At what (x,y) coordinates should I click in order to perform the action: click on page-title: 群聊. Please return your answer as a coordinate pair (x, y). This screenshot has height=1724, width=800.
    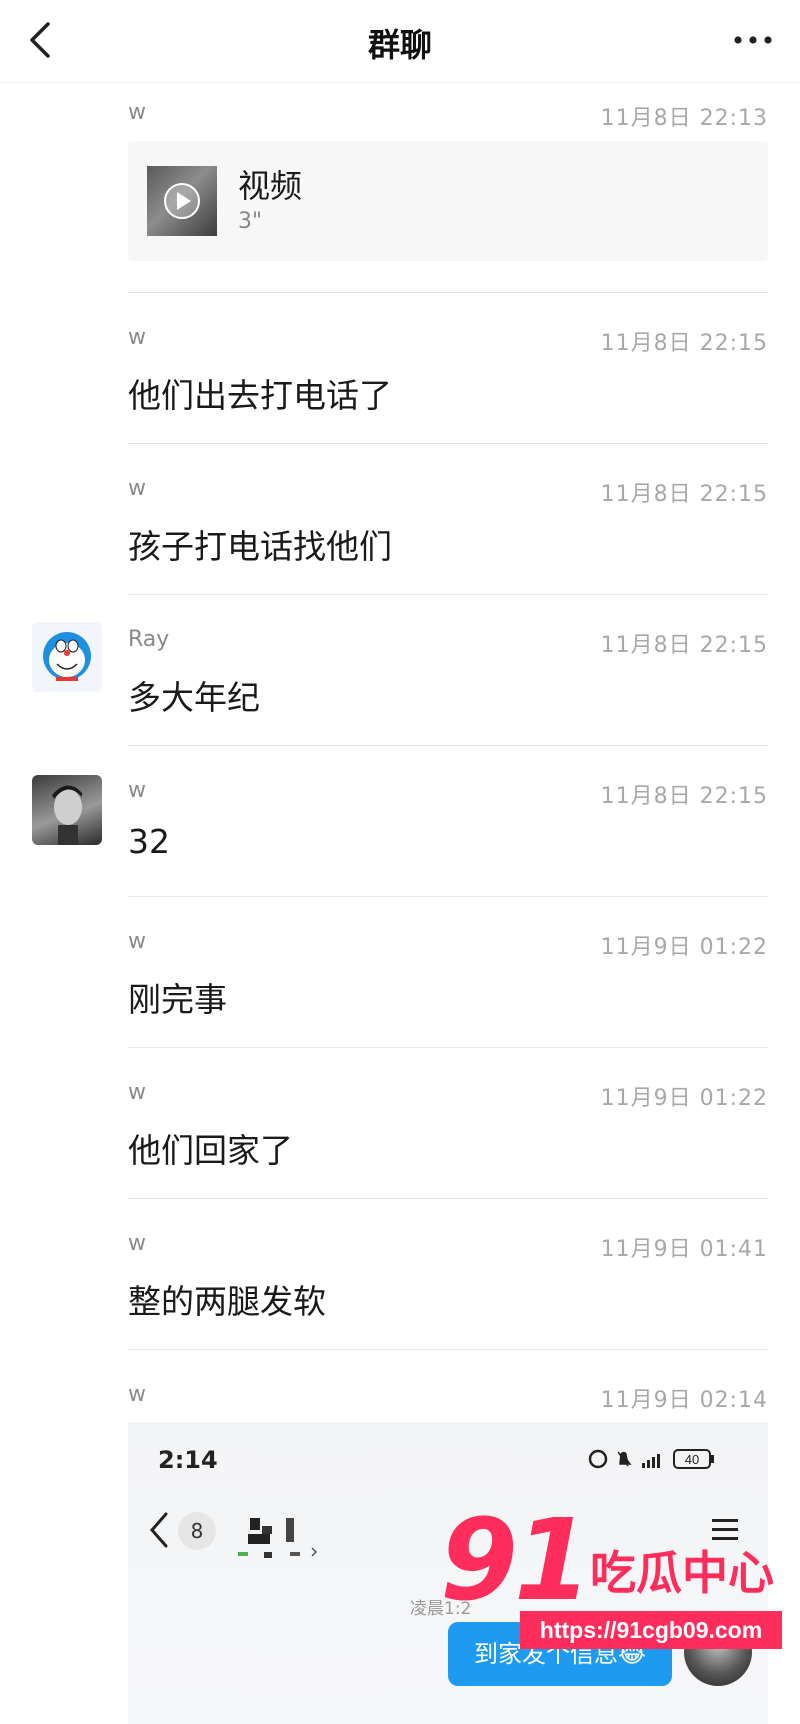
    Looking at the image, I should click on (399, 45).